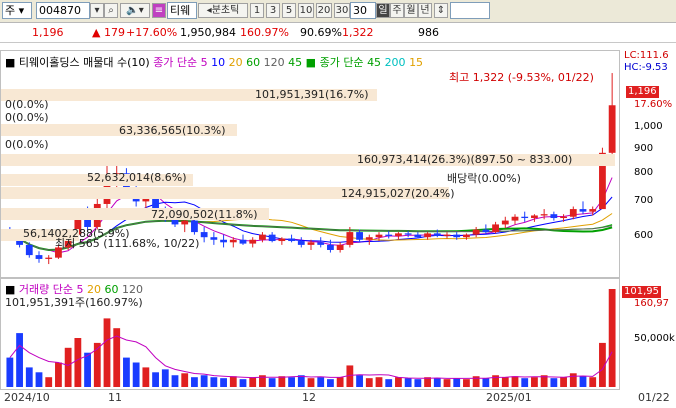 The height and width of the screenshot is (408, 676). What do you see at coordinates (641, 292) in the screenshot?
I see `volume-tag: 101,95` at bounding box center [641, 292].